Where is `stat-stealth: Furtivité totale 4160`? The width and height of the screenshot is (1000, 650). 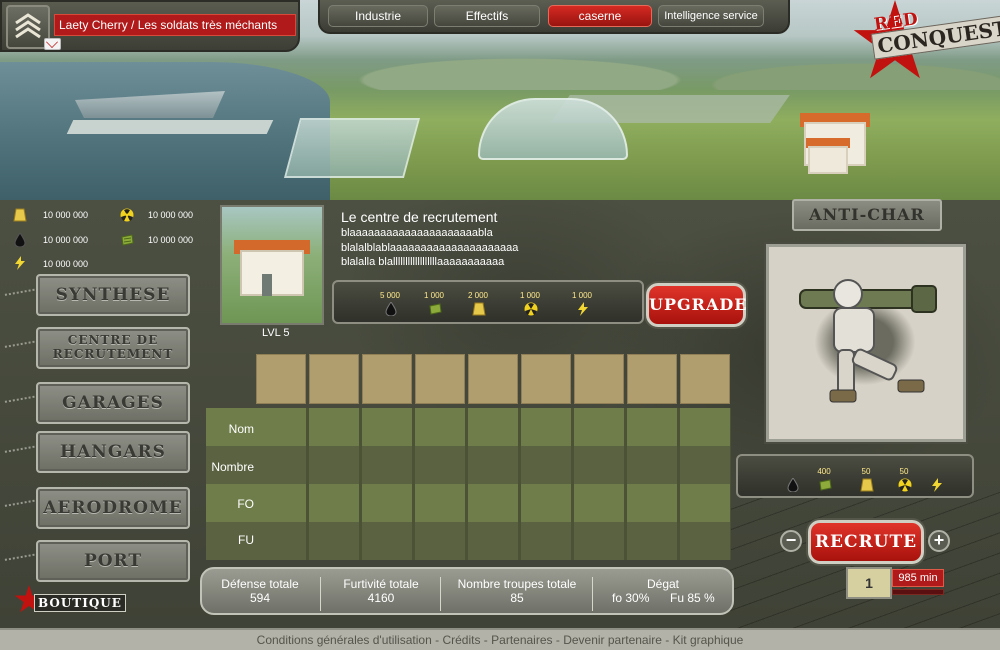
stat-stealth: Furtivité totale 4160 is located at coordinates (381, 591).